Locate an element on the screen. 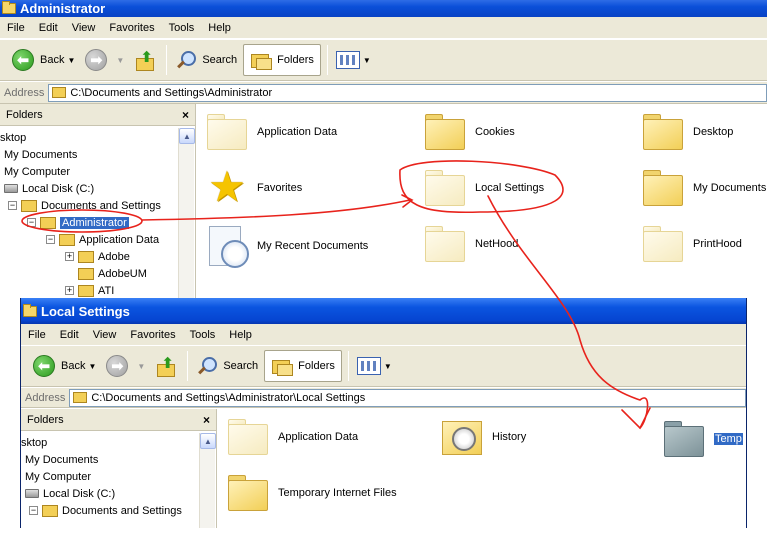 Image resolution: width=767 pixels, height=540 pixels. tree-item-label: ATI is located at coordinates (106, 290).